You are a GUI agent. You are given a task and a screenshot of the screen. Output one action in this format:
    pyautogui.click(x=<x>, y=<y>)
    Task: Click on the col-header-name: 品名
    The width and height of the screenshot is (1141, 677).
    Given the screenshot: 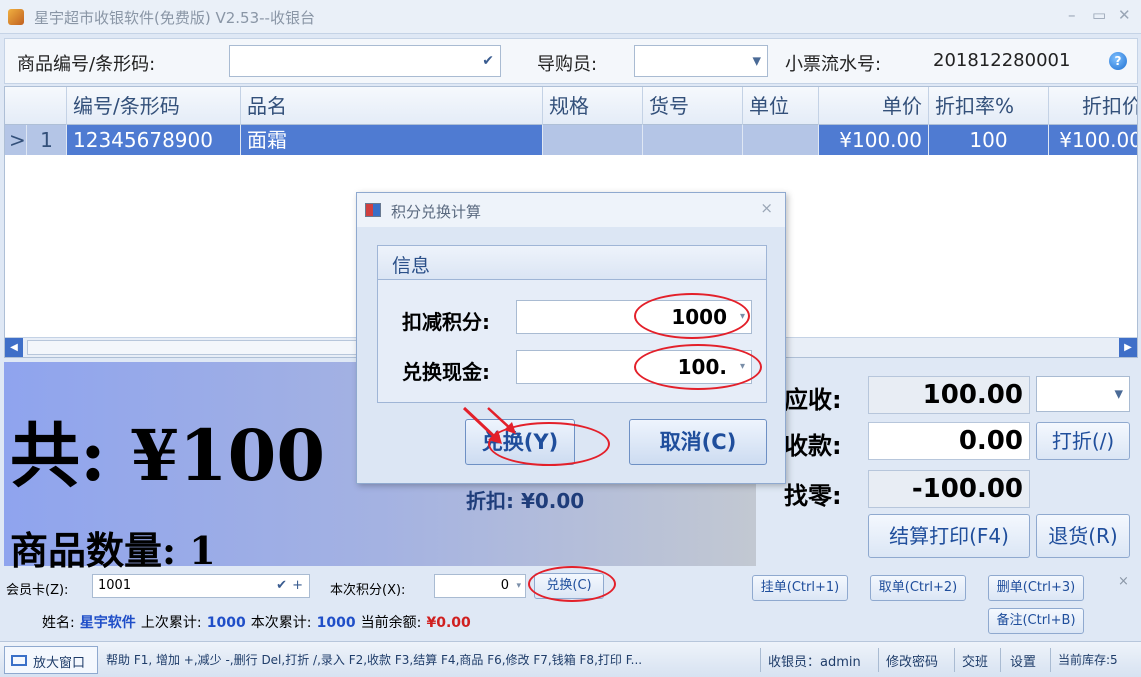 What is the action you would take?
    pyautogui.click(x=392, y=106)
    